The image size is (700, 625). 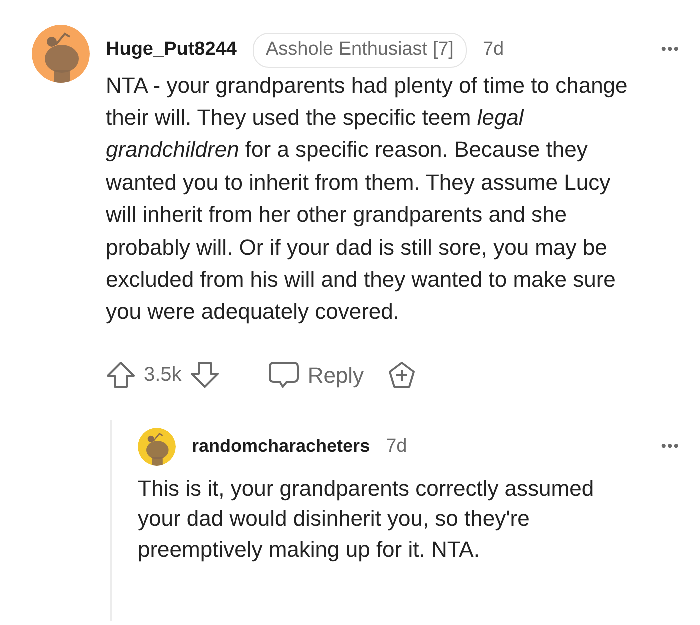 I want to click on reply-button: Reply, so click(x=316, y=375).